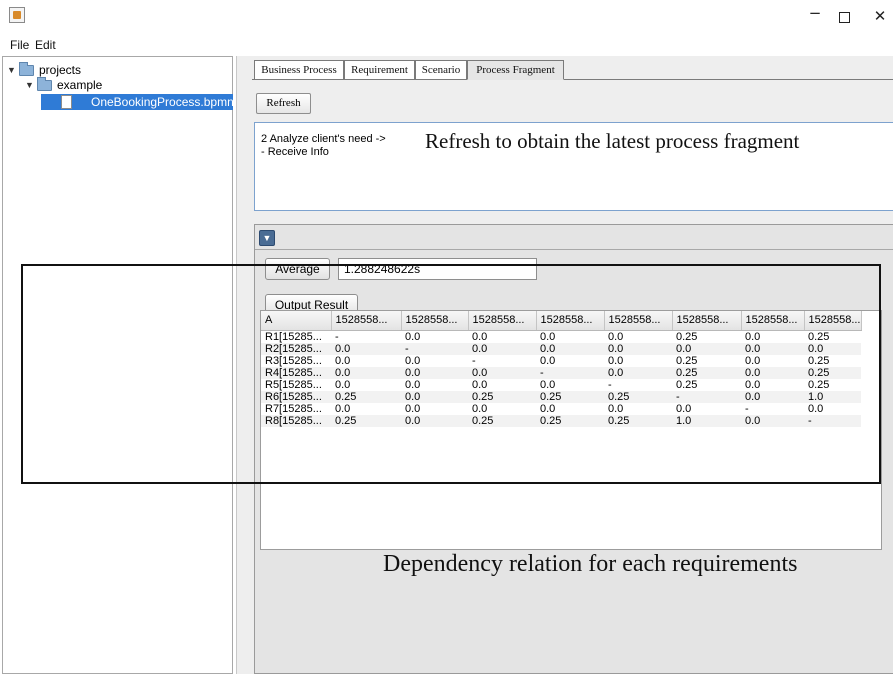  Describe the element at coordinates (107, 70) in the screenshot. I see `tree-node-projects: ▼ projects` at that location.